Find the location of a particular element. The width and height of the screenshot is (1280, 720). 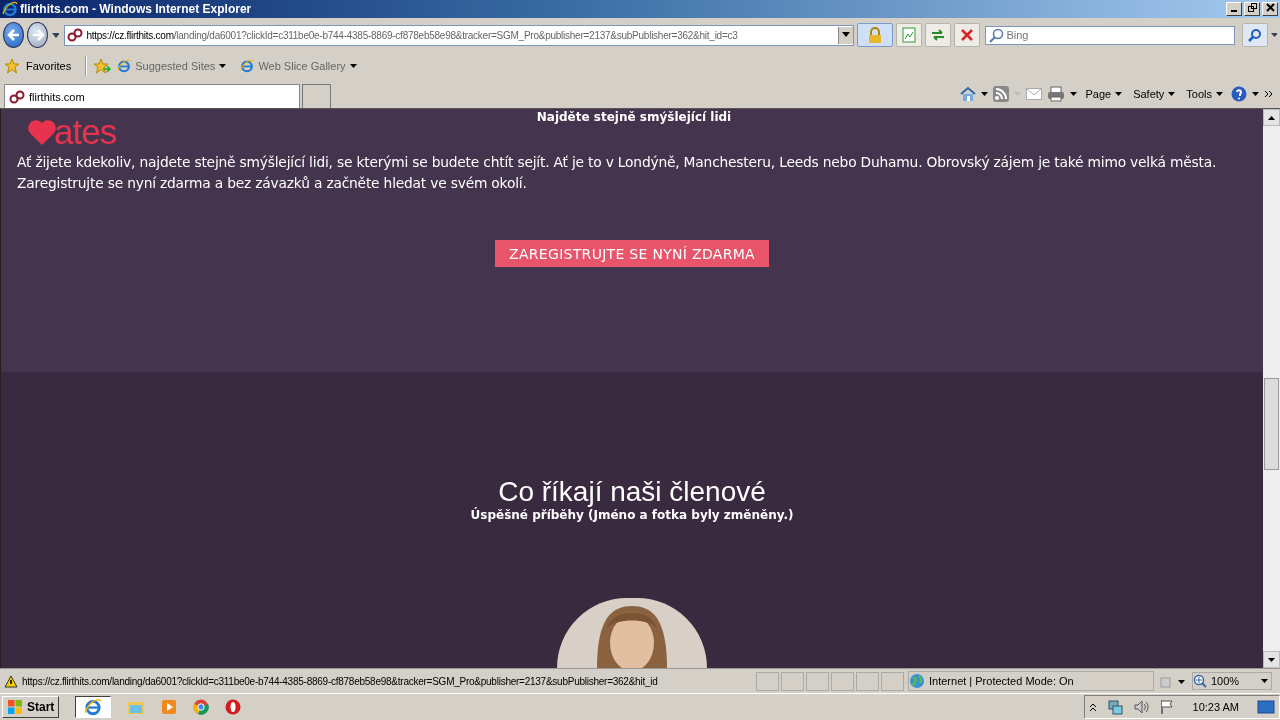

protected-mode-icon is located at coordinates (1173, 681).